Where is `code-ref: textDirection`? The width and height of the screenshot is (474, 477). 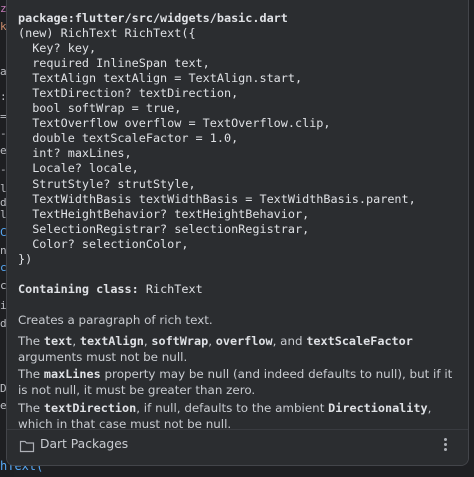
code-ref: textDirection is located at coordinates (90, 408).